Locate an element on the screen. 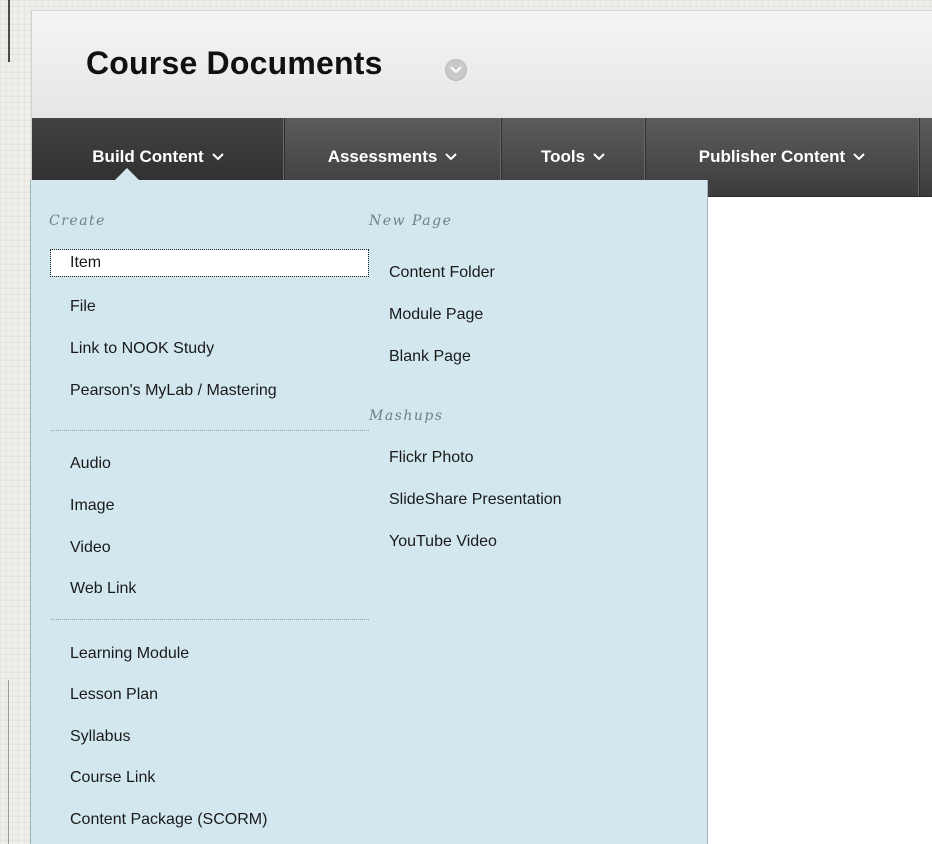  title-options-button is located at coordinates (456, 70).